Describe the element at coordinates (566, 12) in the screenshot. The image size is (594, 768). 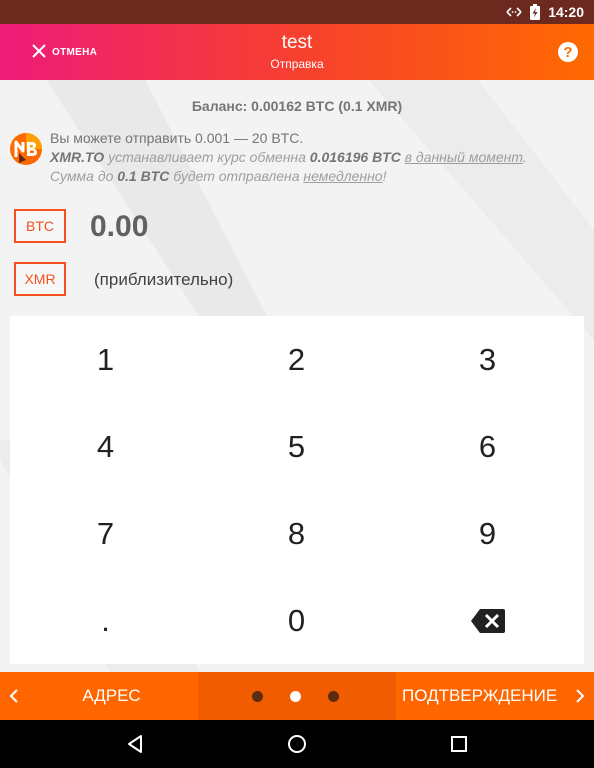
I see `status-time: 14:20` at that location.